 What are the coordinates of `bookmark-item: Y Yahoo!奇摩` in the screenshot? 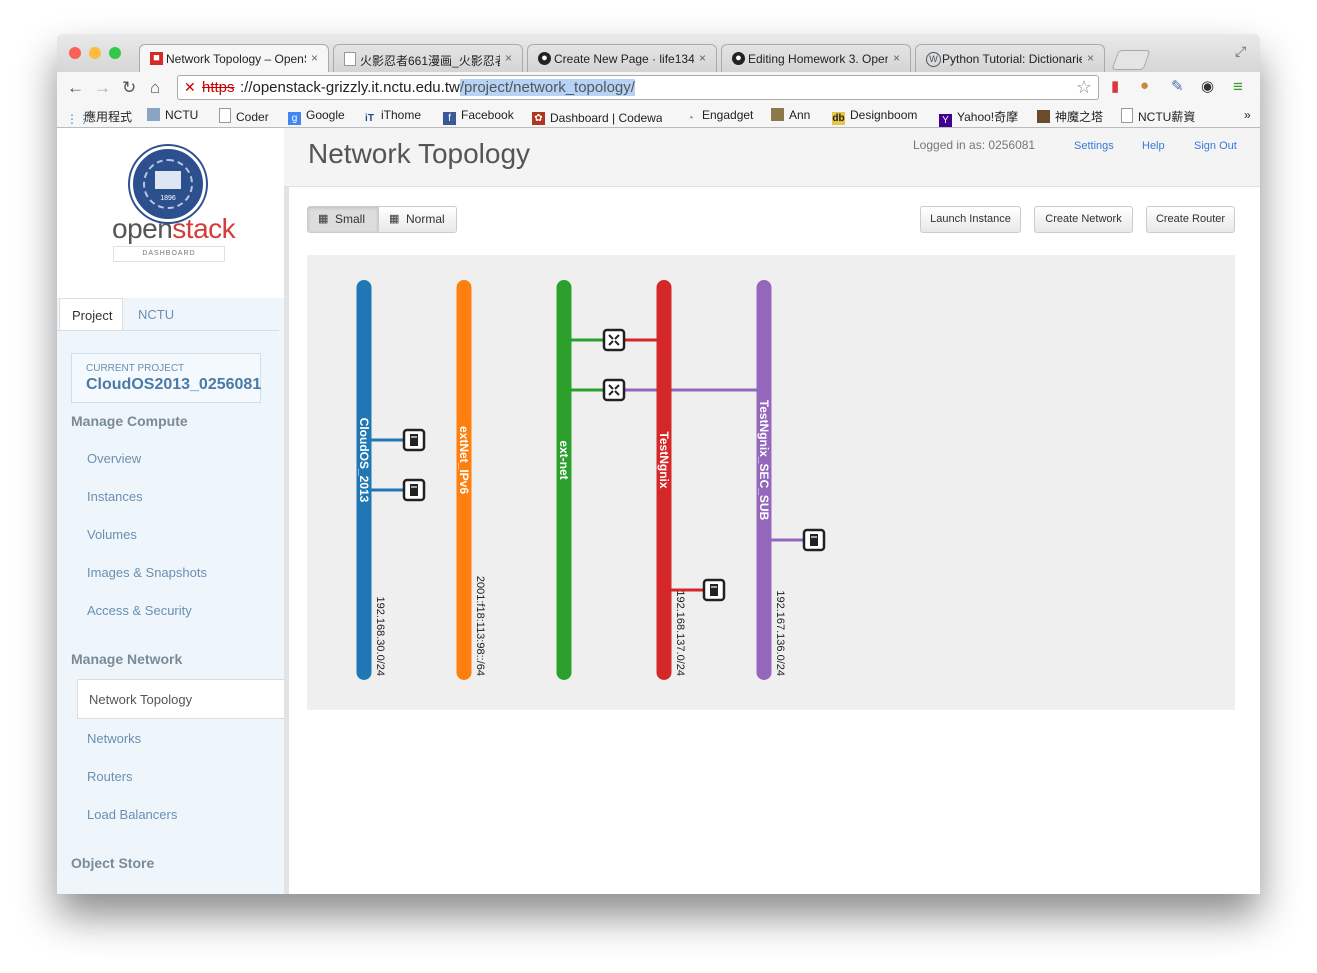 It's located at (978, 117).